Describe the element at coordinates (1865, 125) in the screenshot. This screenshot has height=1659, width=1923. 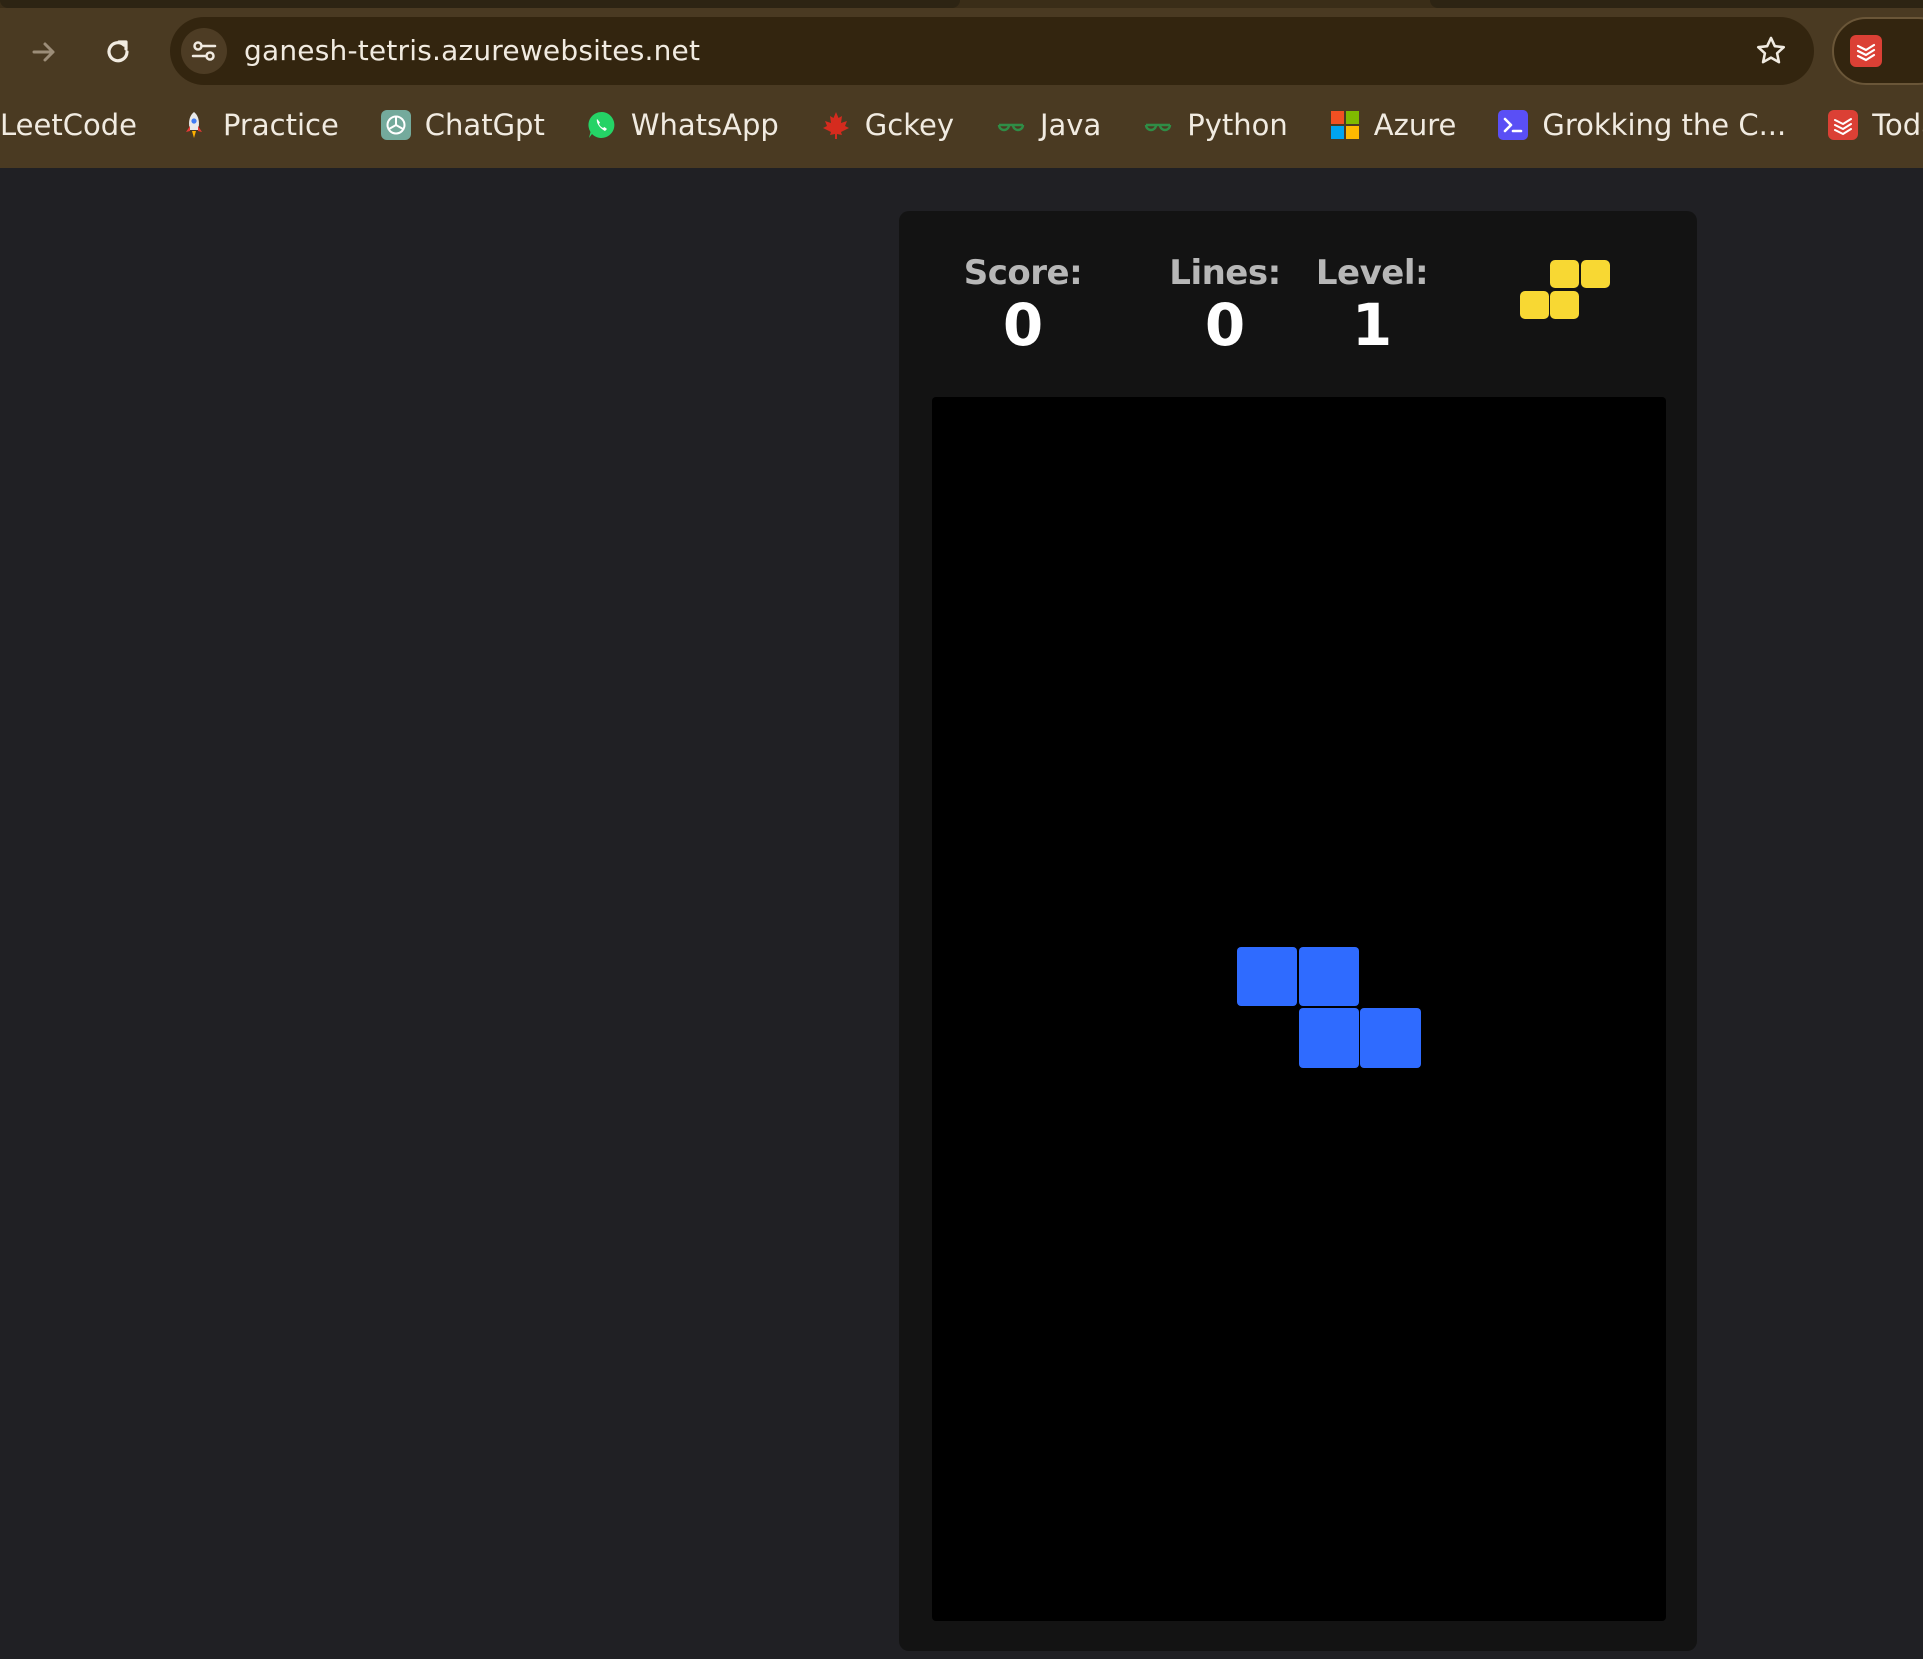
I see `bookmark-today: Today – T` at that location.